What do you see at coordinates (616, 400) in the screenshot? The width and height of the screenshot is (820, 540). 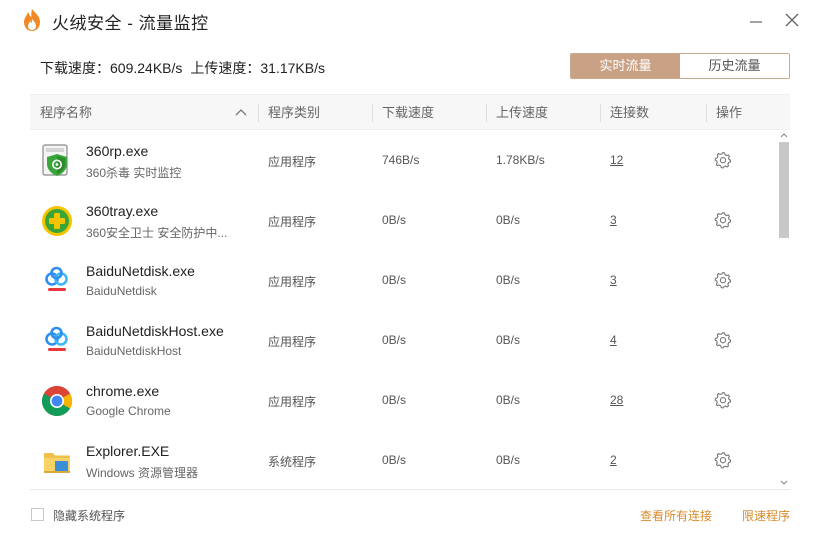 I see `connection-count-link: 28` at bounding box center [616, 400].